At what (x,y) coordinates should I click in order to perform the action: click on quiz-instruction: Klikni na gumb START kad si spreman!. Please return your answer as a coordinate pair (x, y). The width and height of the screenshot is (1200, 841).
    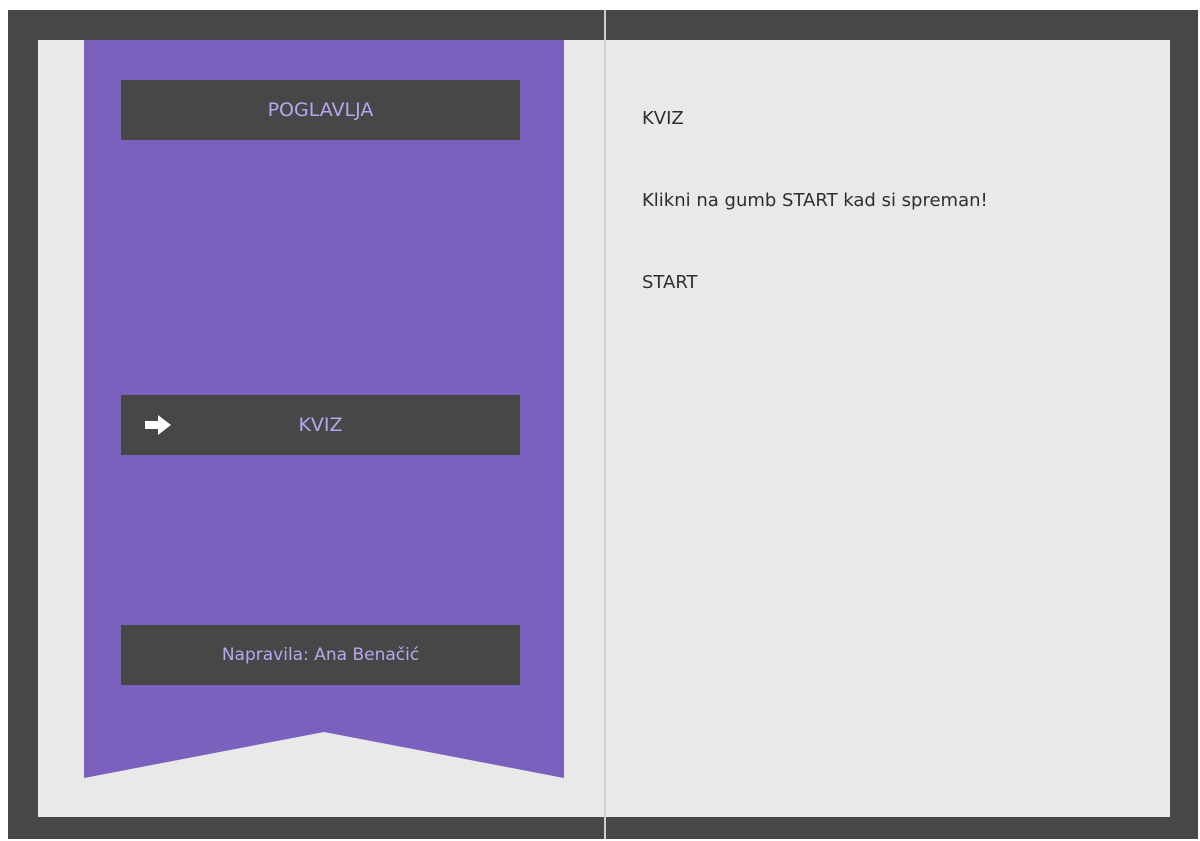
    Looking at the image, I should click on (815, 200).